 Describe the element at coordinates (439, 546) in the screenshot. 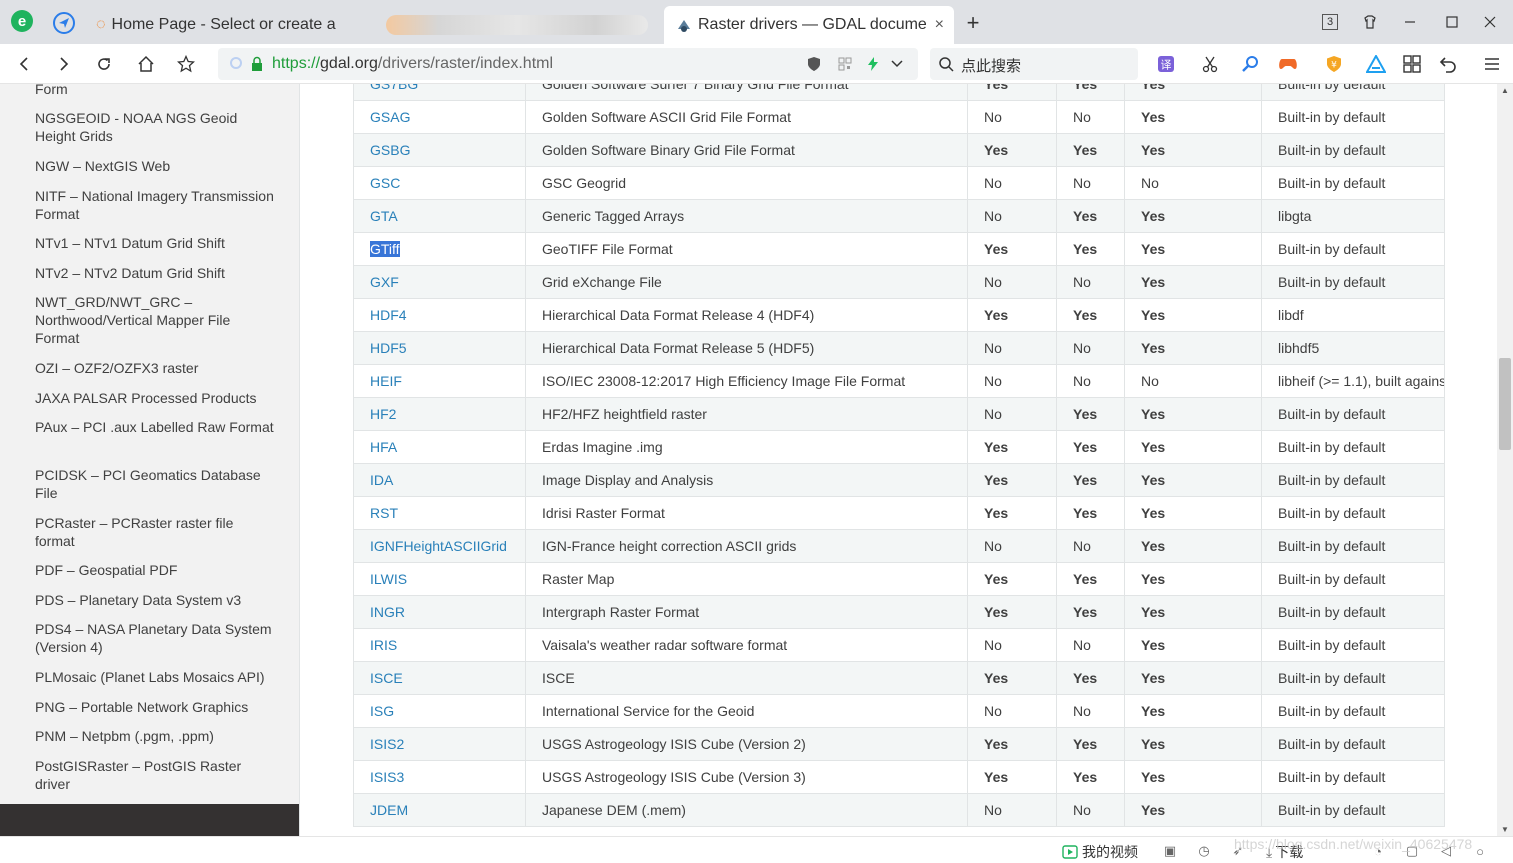

I see `cell-code: IGNFHeightASCIIGrid` at that location.